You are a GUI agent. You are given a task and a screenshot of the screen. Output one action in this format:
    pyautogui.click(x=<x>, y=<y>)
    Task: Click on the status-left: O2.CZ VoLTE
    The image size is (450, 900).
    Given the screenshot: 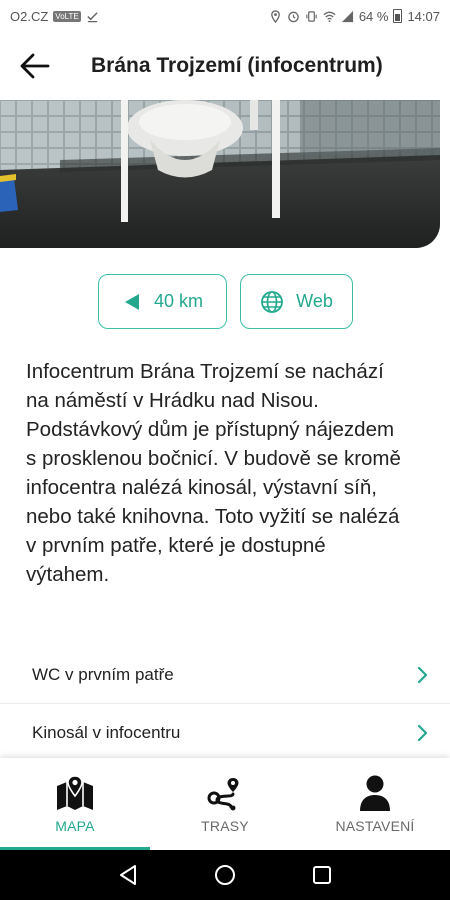 What is the action you would take?
    pyautogui.click(x=54, y=16)
    